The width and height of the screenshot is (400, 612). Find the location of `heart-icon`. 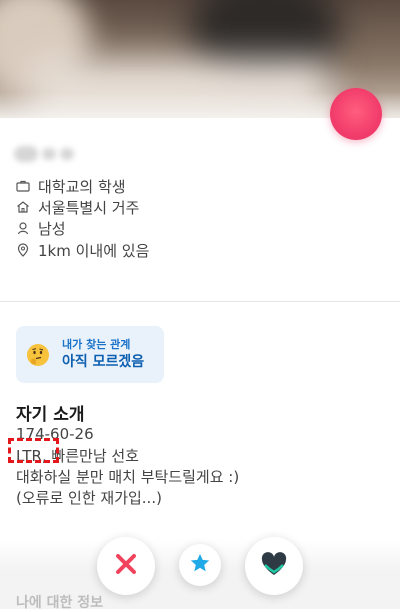

heart-icon is located at coordinates (274, 566).